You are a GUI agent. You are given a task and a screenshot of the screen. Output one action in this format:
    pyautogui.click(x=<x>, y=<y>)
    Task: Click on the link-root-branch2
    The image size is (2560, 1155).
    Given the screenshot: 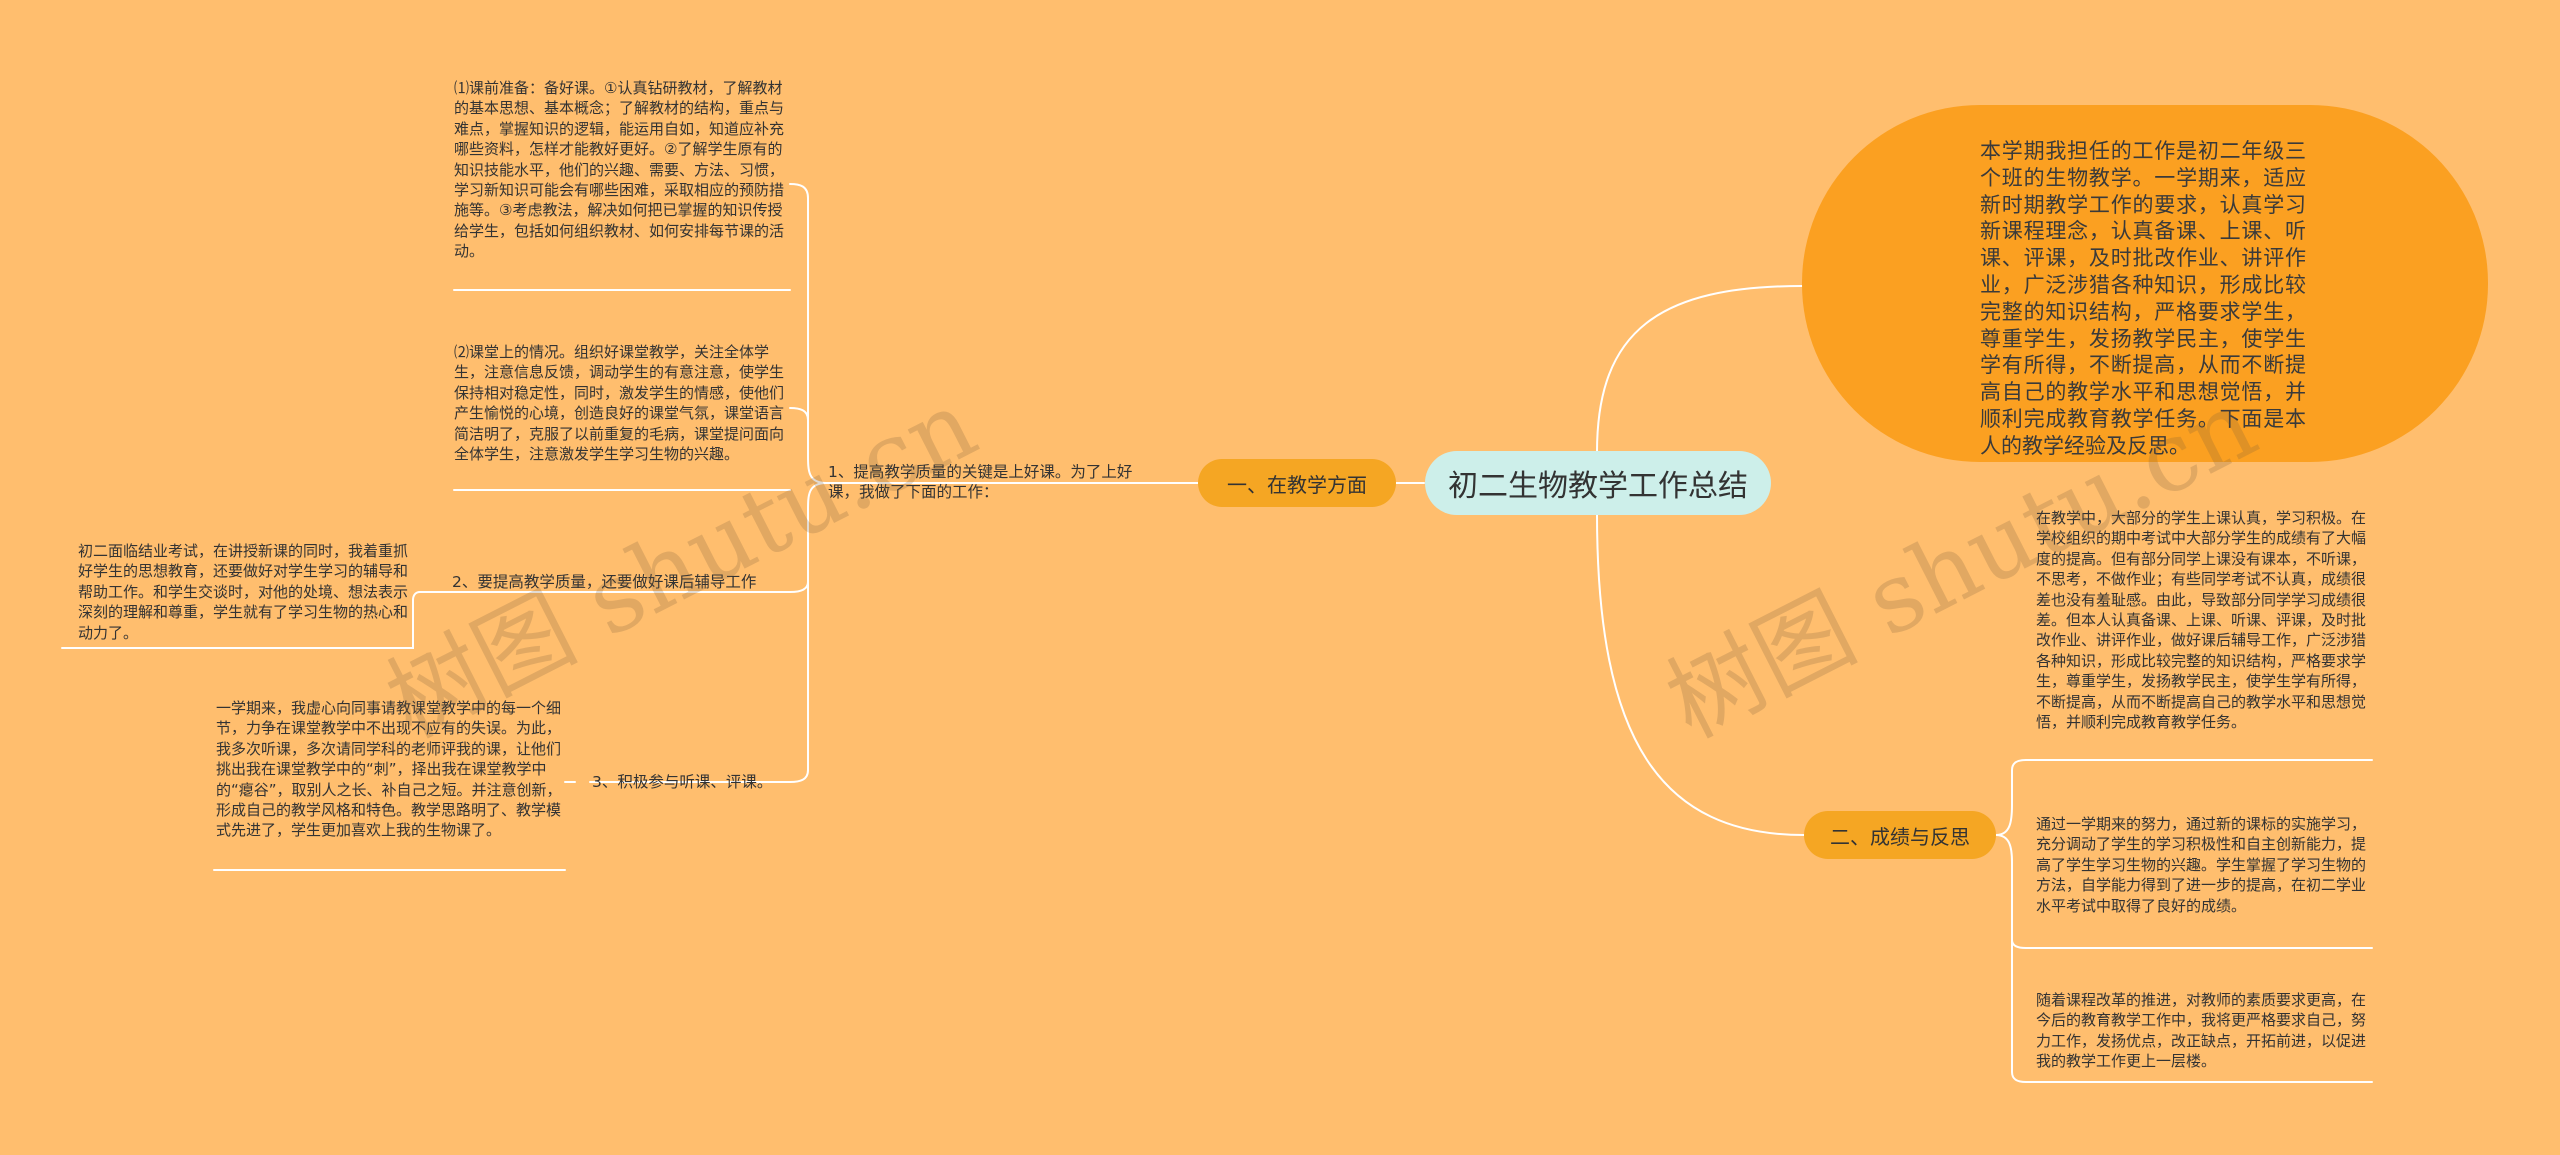 What is the action you would take?
    pyautogui.click(x=1700, y=674)
    